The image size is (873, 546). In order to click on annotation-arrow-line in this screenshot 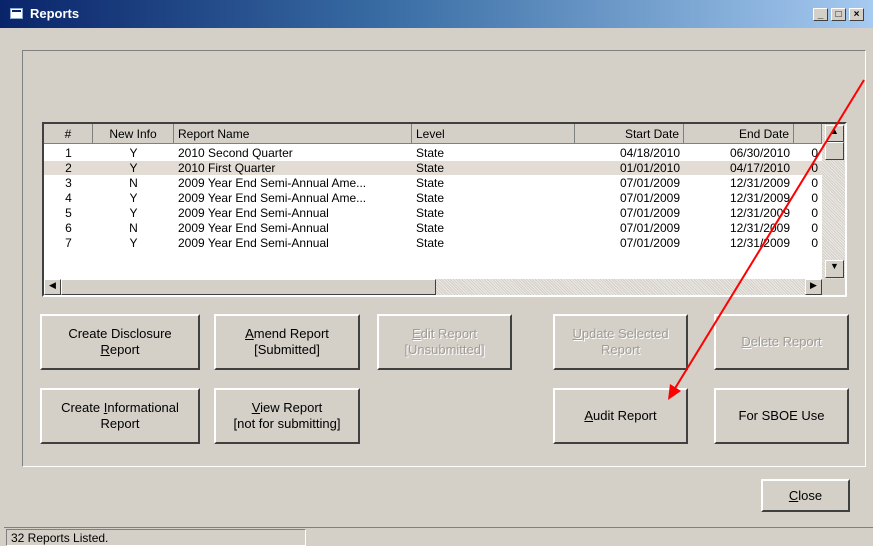, I will do `click(769, 235)`.